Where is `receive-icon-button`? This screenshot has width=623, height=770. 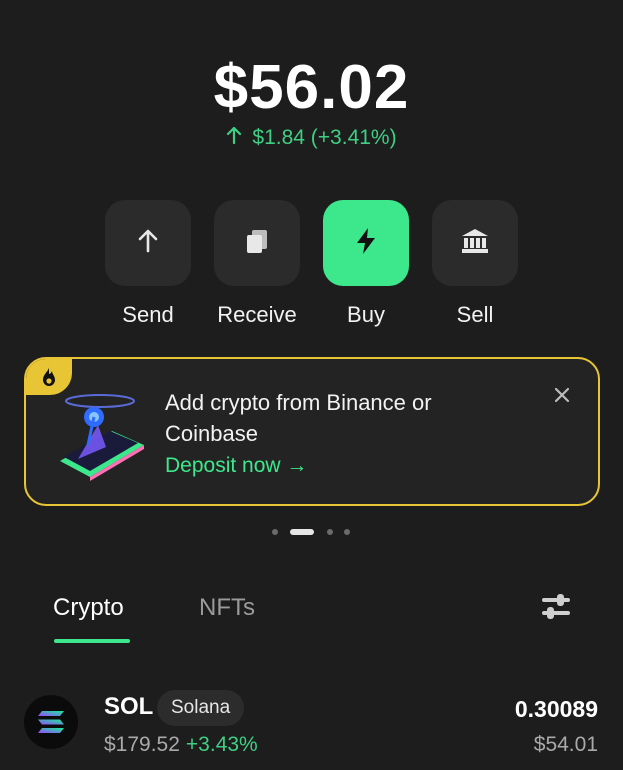 receive-icon-button is located at coordinates (257, 243).